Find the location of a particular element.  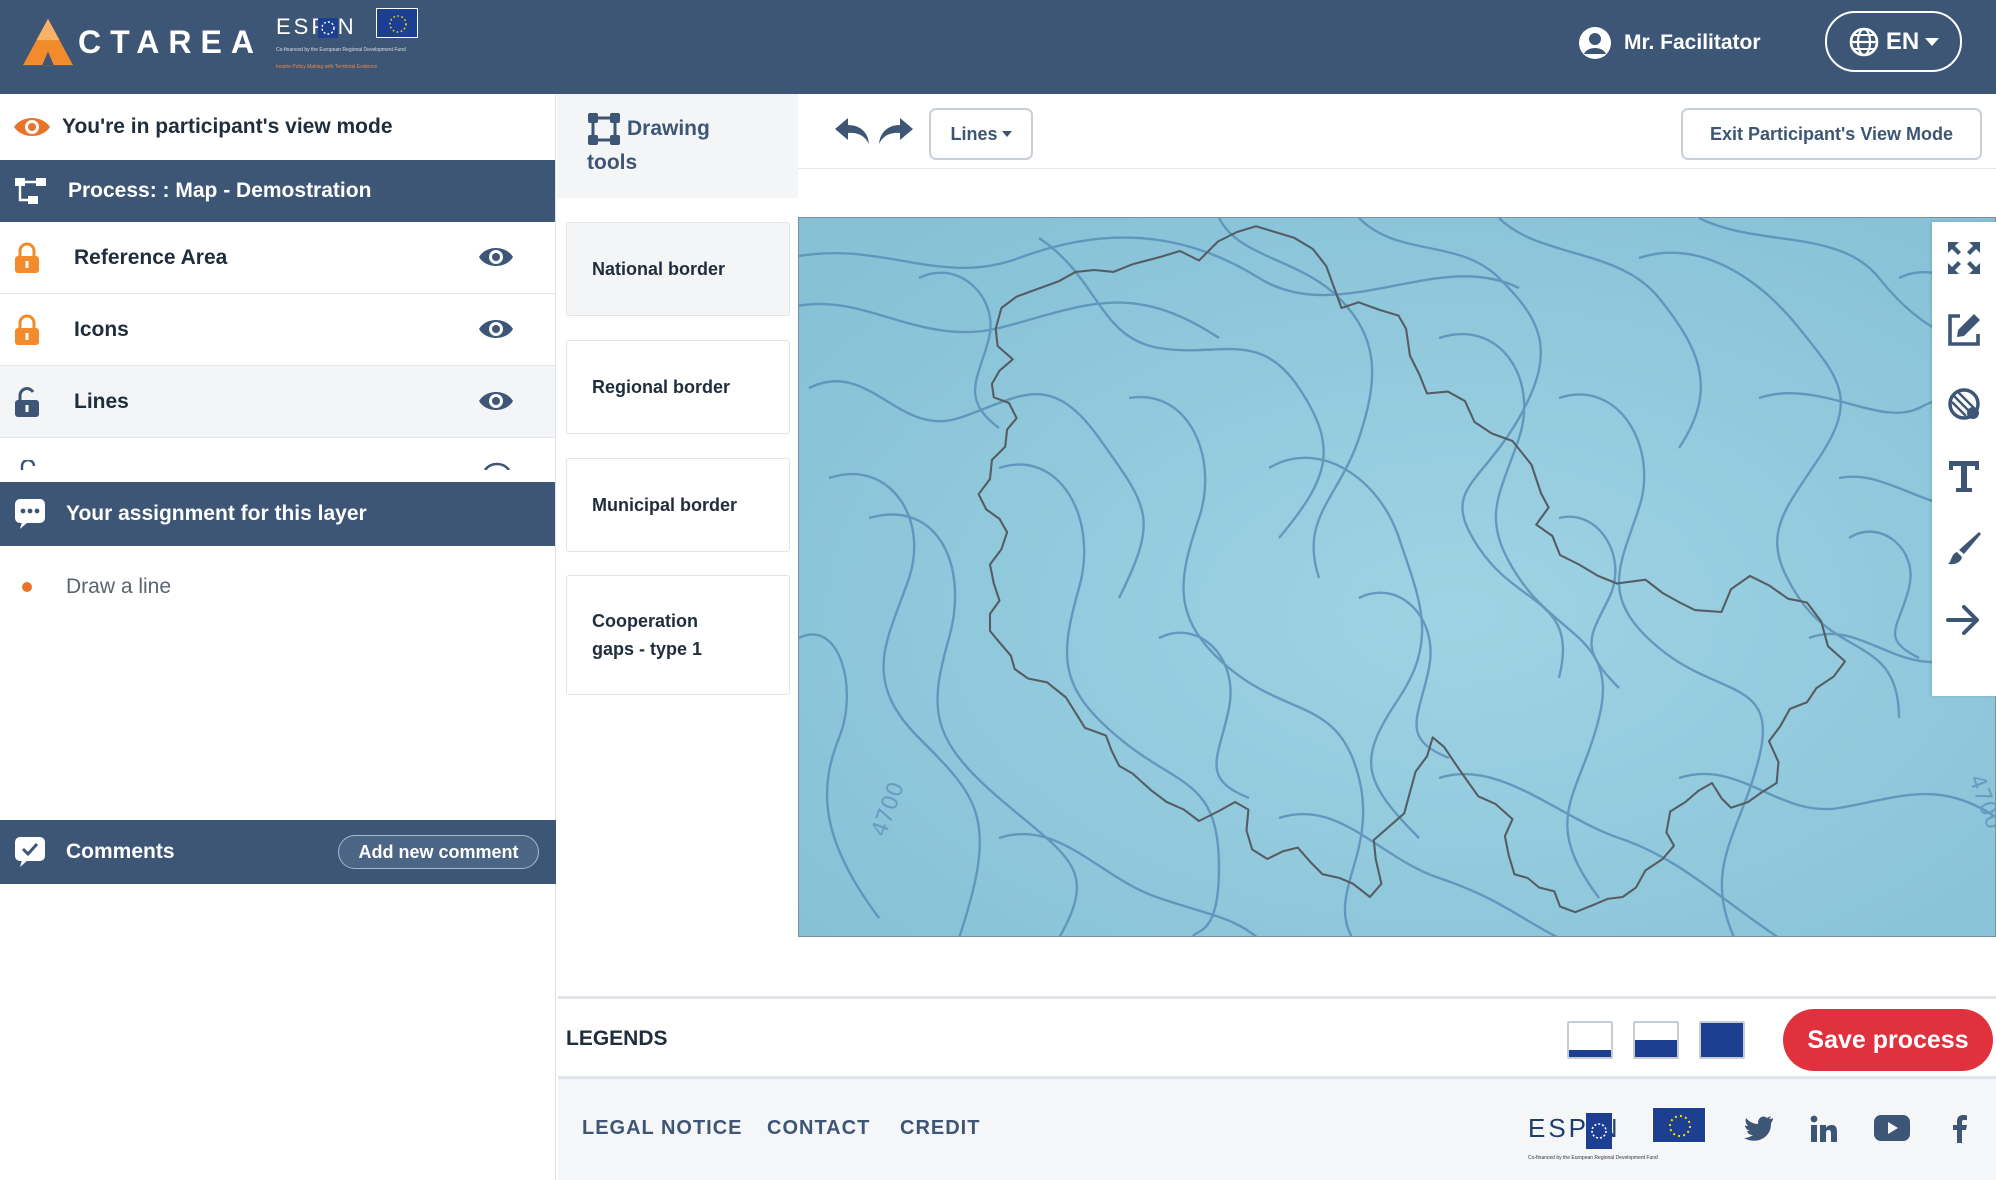

save-process-button: Save process is located at coordinates (1888, 1040).